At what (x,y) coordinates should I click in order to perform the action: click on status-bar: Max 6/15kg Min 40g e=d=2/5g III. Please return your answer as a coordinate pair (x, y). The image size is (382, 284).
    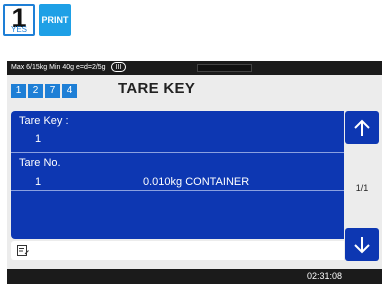
    Looking at the image, I should click on (183, 68).